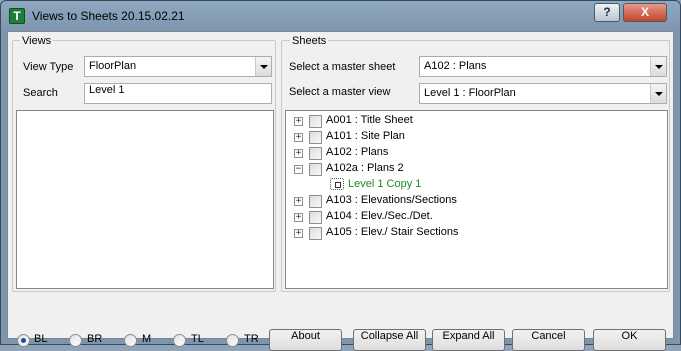  I want to click on window-title: Views to Sheets 20.15.02.21, so click(108, 16).